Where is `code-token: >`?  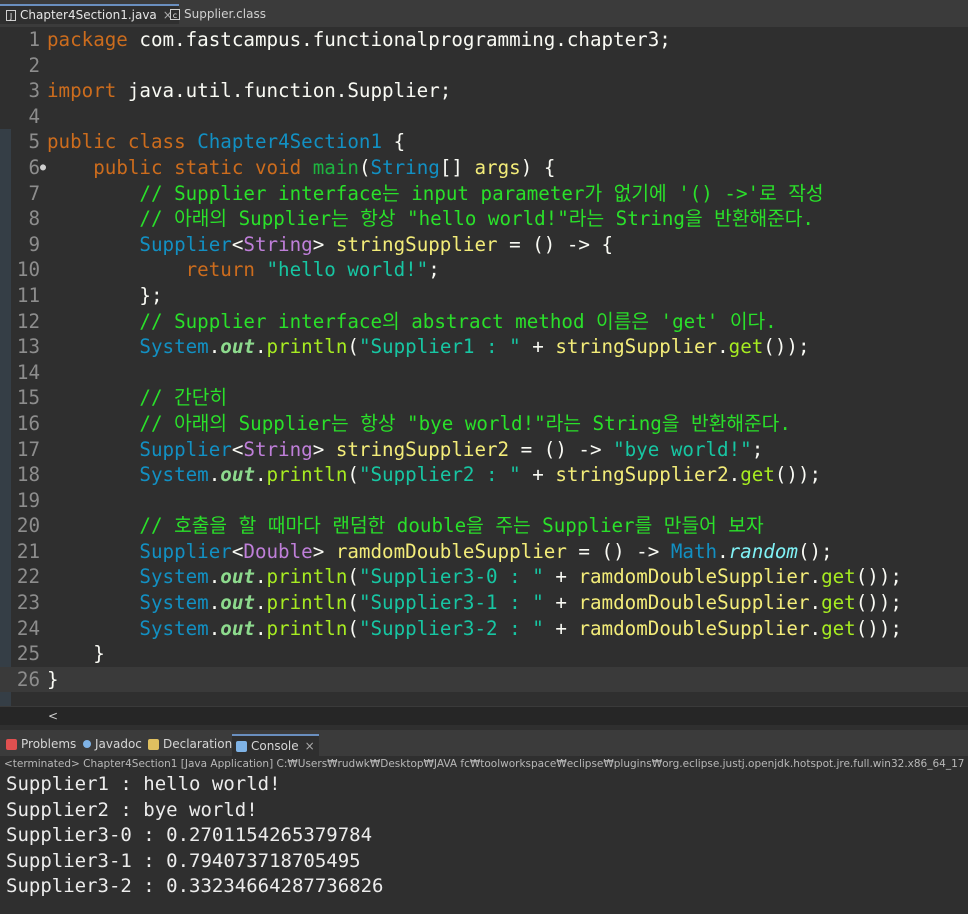
code-token: > is located at coordinates (324, 449).